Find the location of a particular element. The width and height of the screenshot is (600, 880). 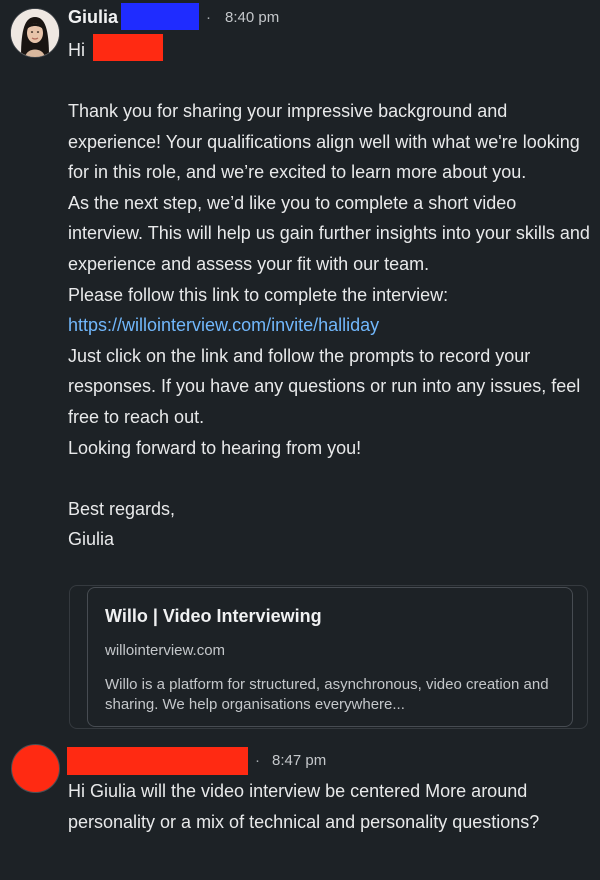

message-time: 8:40 pm is located at coordinates (252, 17).